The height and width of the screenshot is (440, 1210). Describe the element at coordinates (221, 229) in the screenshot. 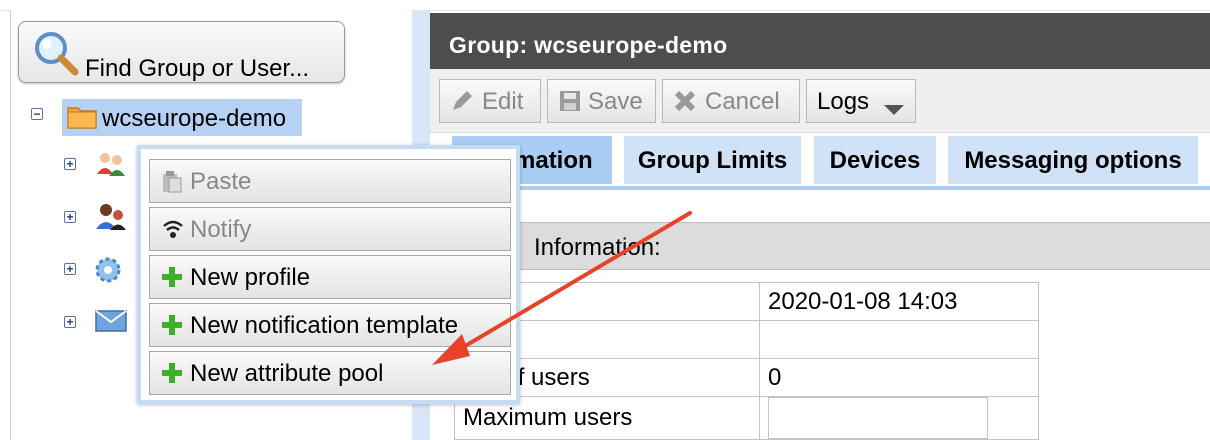

I see `menu-item-label: Notify` at that location.